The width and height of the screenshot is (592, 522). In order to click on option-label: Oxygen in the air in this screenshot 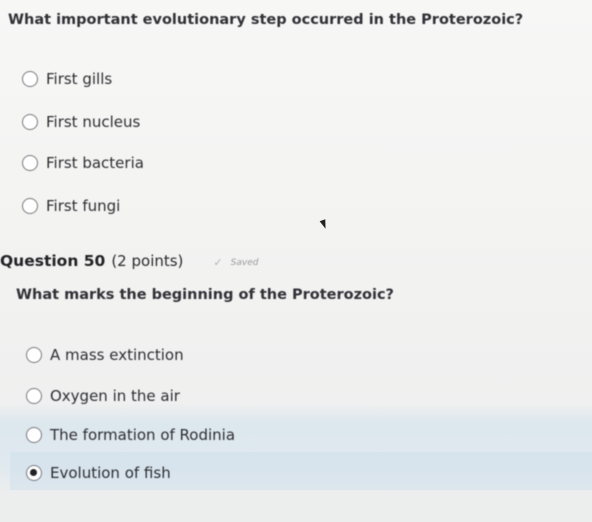, I will do `click(115, 396)`.